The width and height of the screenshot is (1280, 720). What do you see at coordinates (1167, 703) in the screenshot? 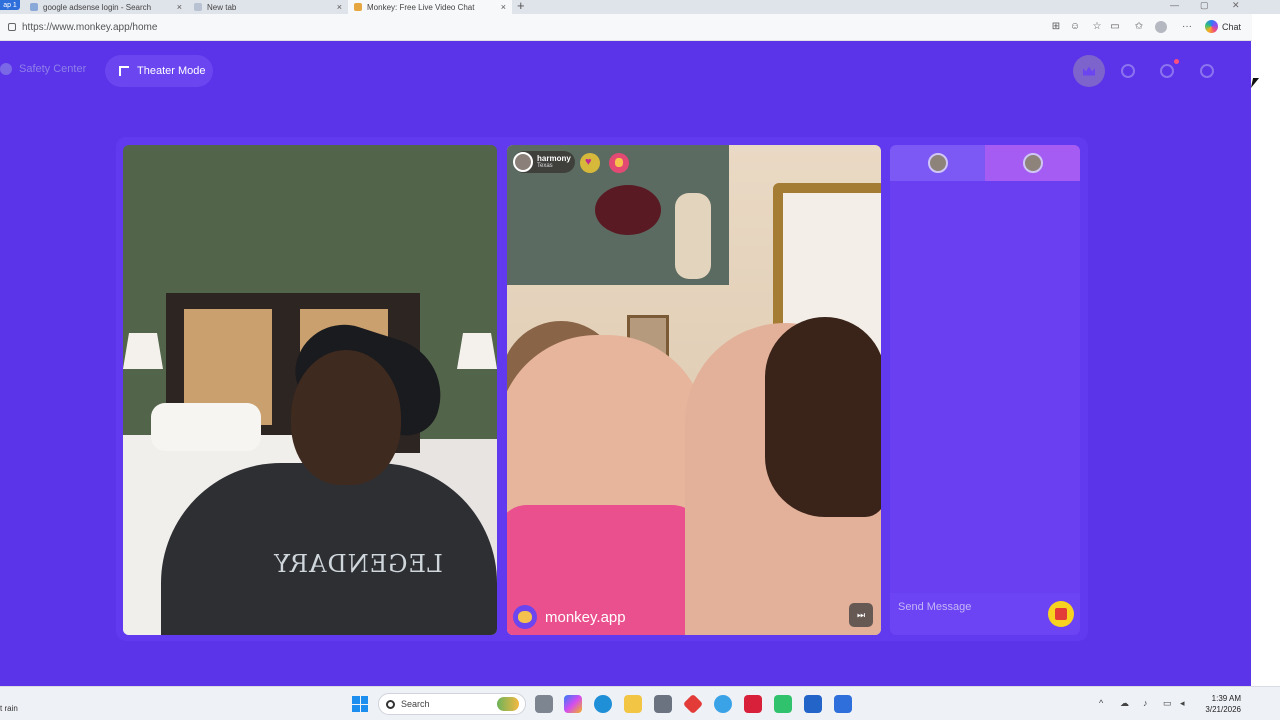
I see `network-icon: ▭` at bounding box center [1167, 703].